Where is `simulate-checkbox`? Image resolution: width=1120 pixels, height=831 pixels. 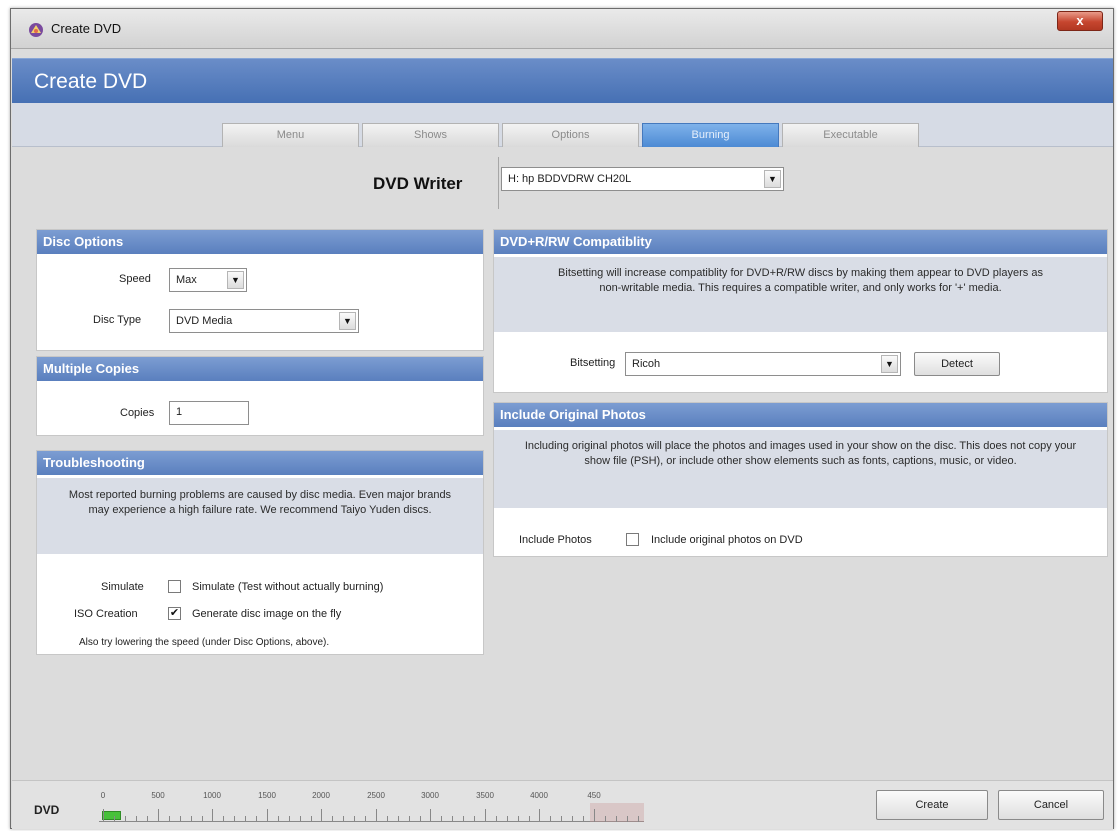
simulate-checkbox is located at coordinates (174, 586).